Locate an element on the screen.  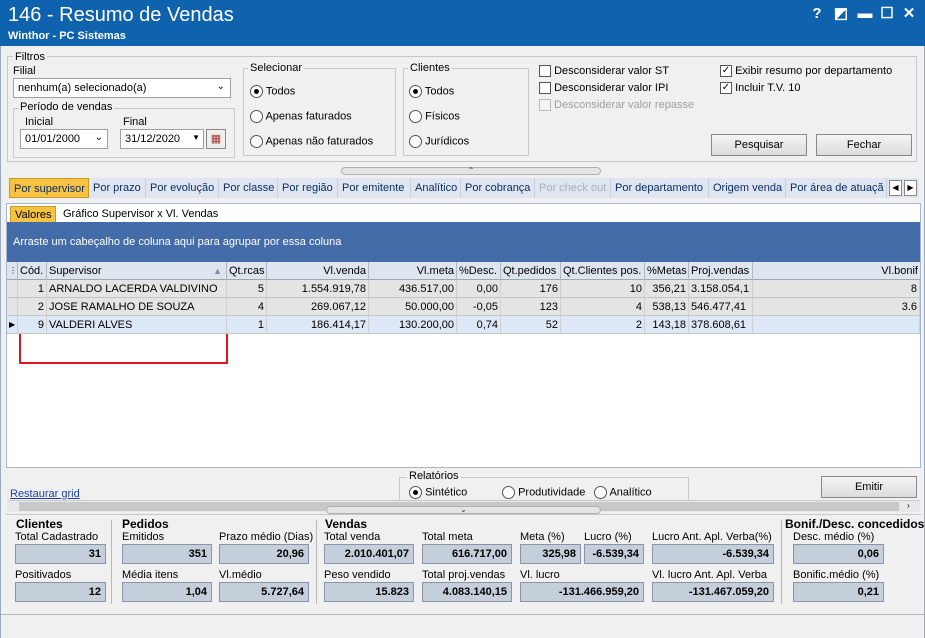
tab-por-departamento: Por departamento is located at coordinates (660, 188).